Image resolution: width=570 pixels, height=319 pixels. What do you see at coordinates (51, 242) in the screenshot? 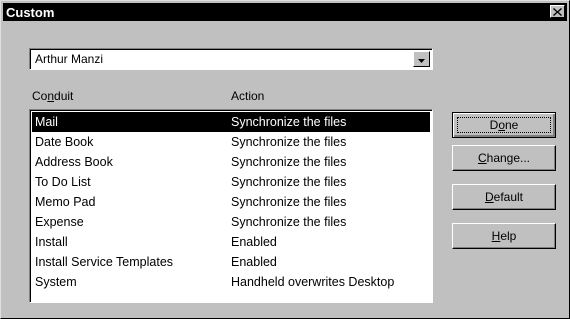
I see `conduit-name: Install` at bounding box center [51, 242].